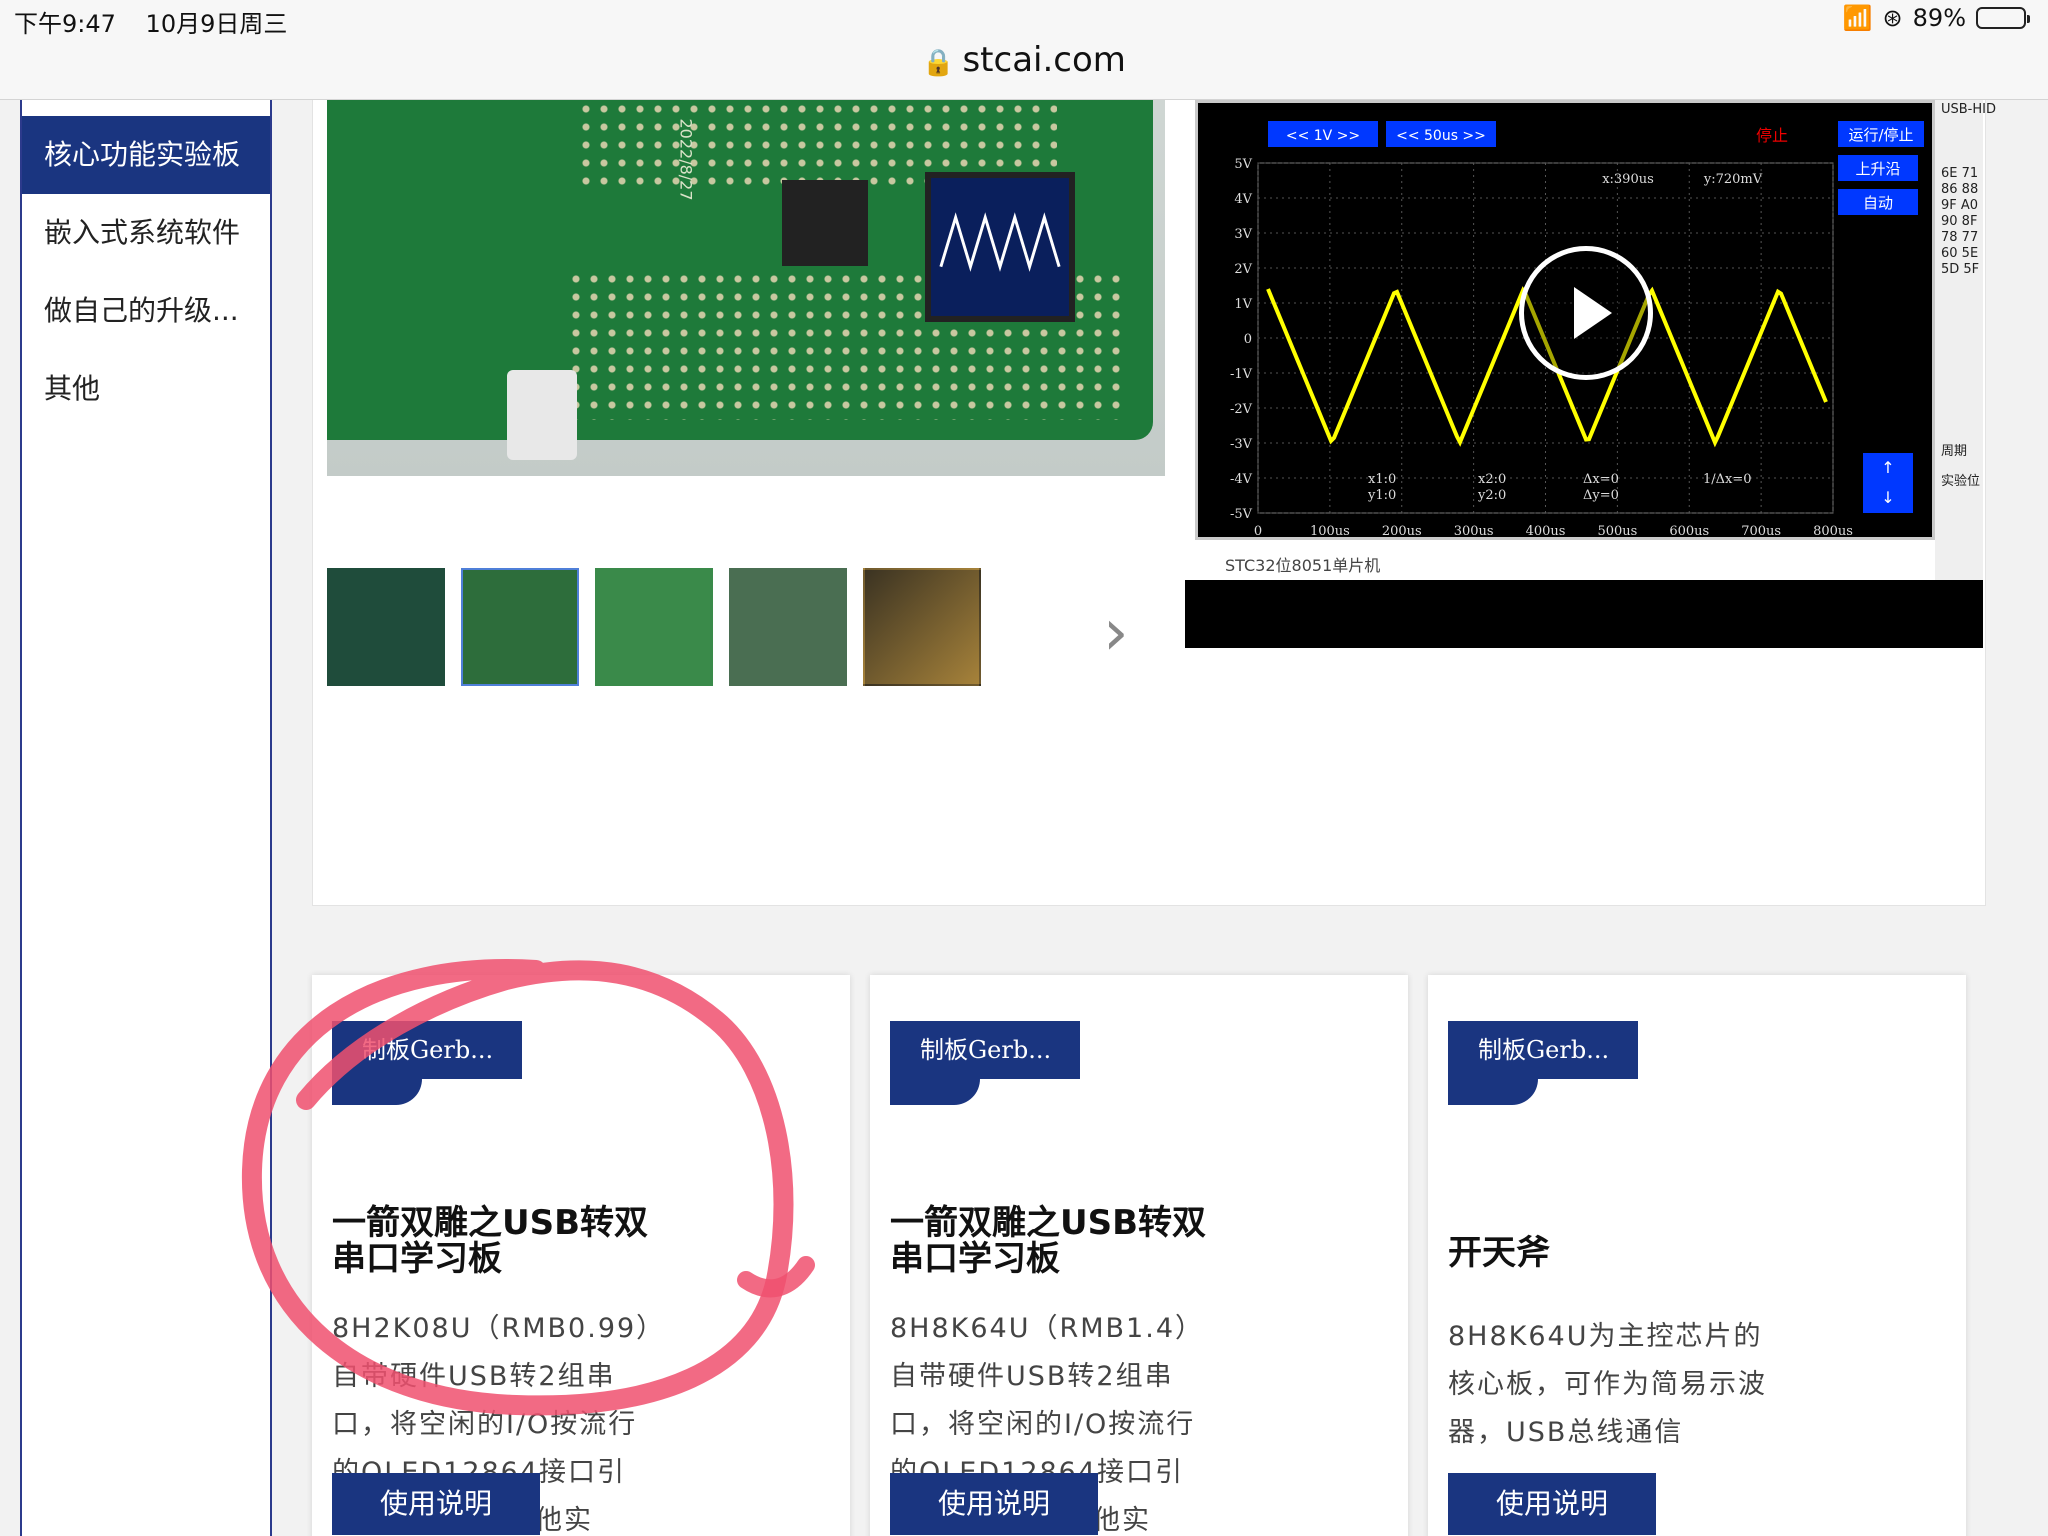  I want to click on side-panel-text: 周期, so click(1954, 451).